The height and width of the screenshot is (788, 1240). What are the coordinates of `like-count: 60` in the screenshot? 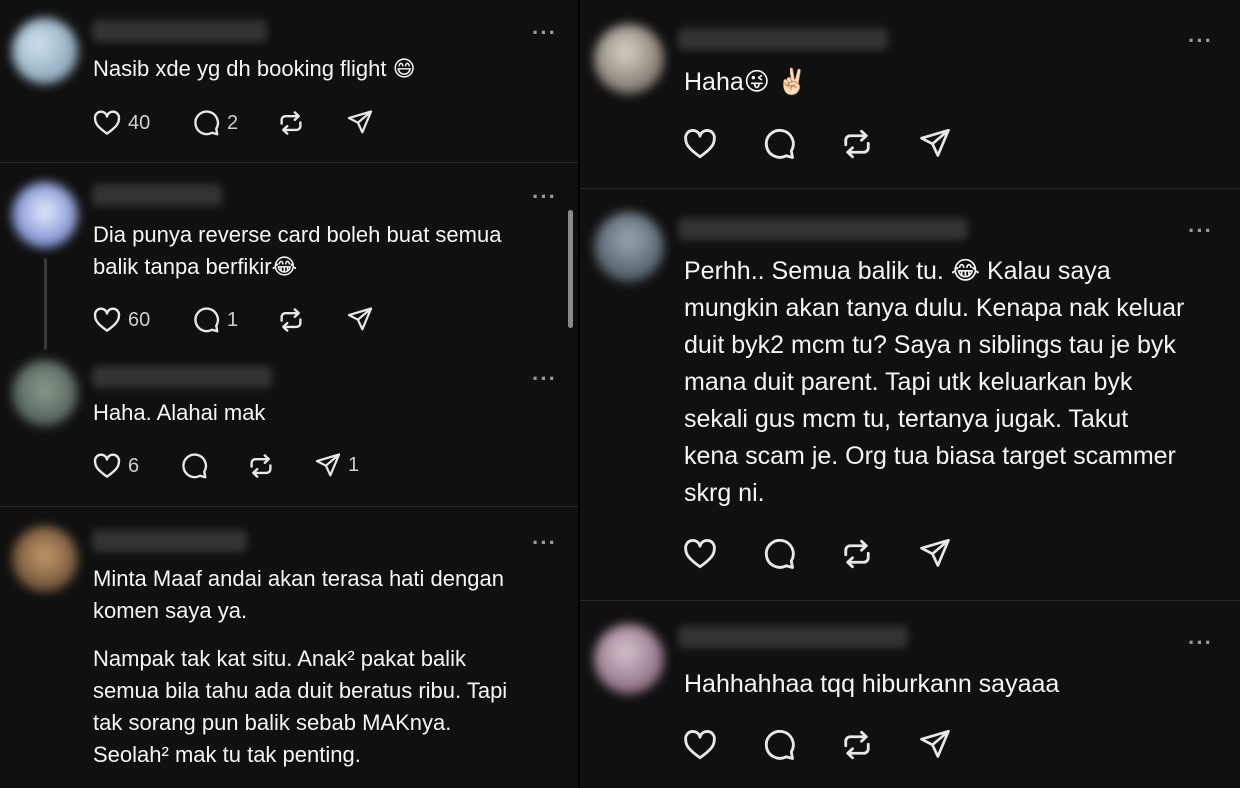 It's located at (139, 319).